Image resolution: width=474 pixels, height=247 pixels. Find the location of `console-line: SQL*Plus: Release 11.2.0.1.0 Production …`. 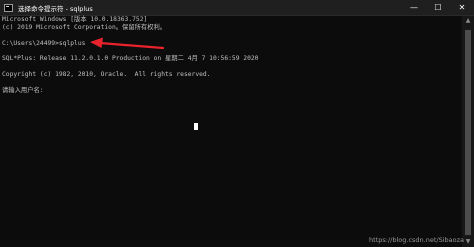

console-line: SQL*Plus: Release 11.2.0.1.0 Production … is located at coordinates (130, 59).